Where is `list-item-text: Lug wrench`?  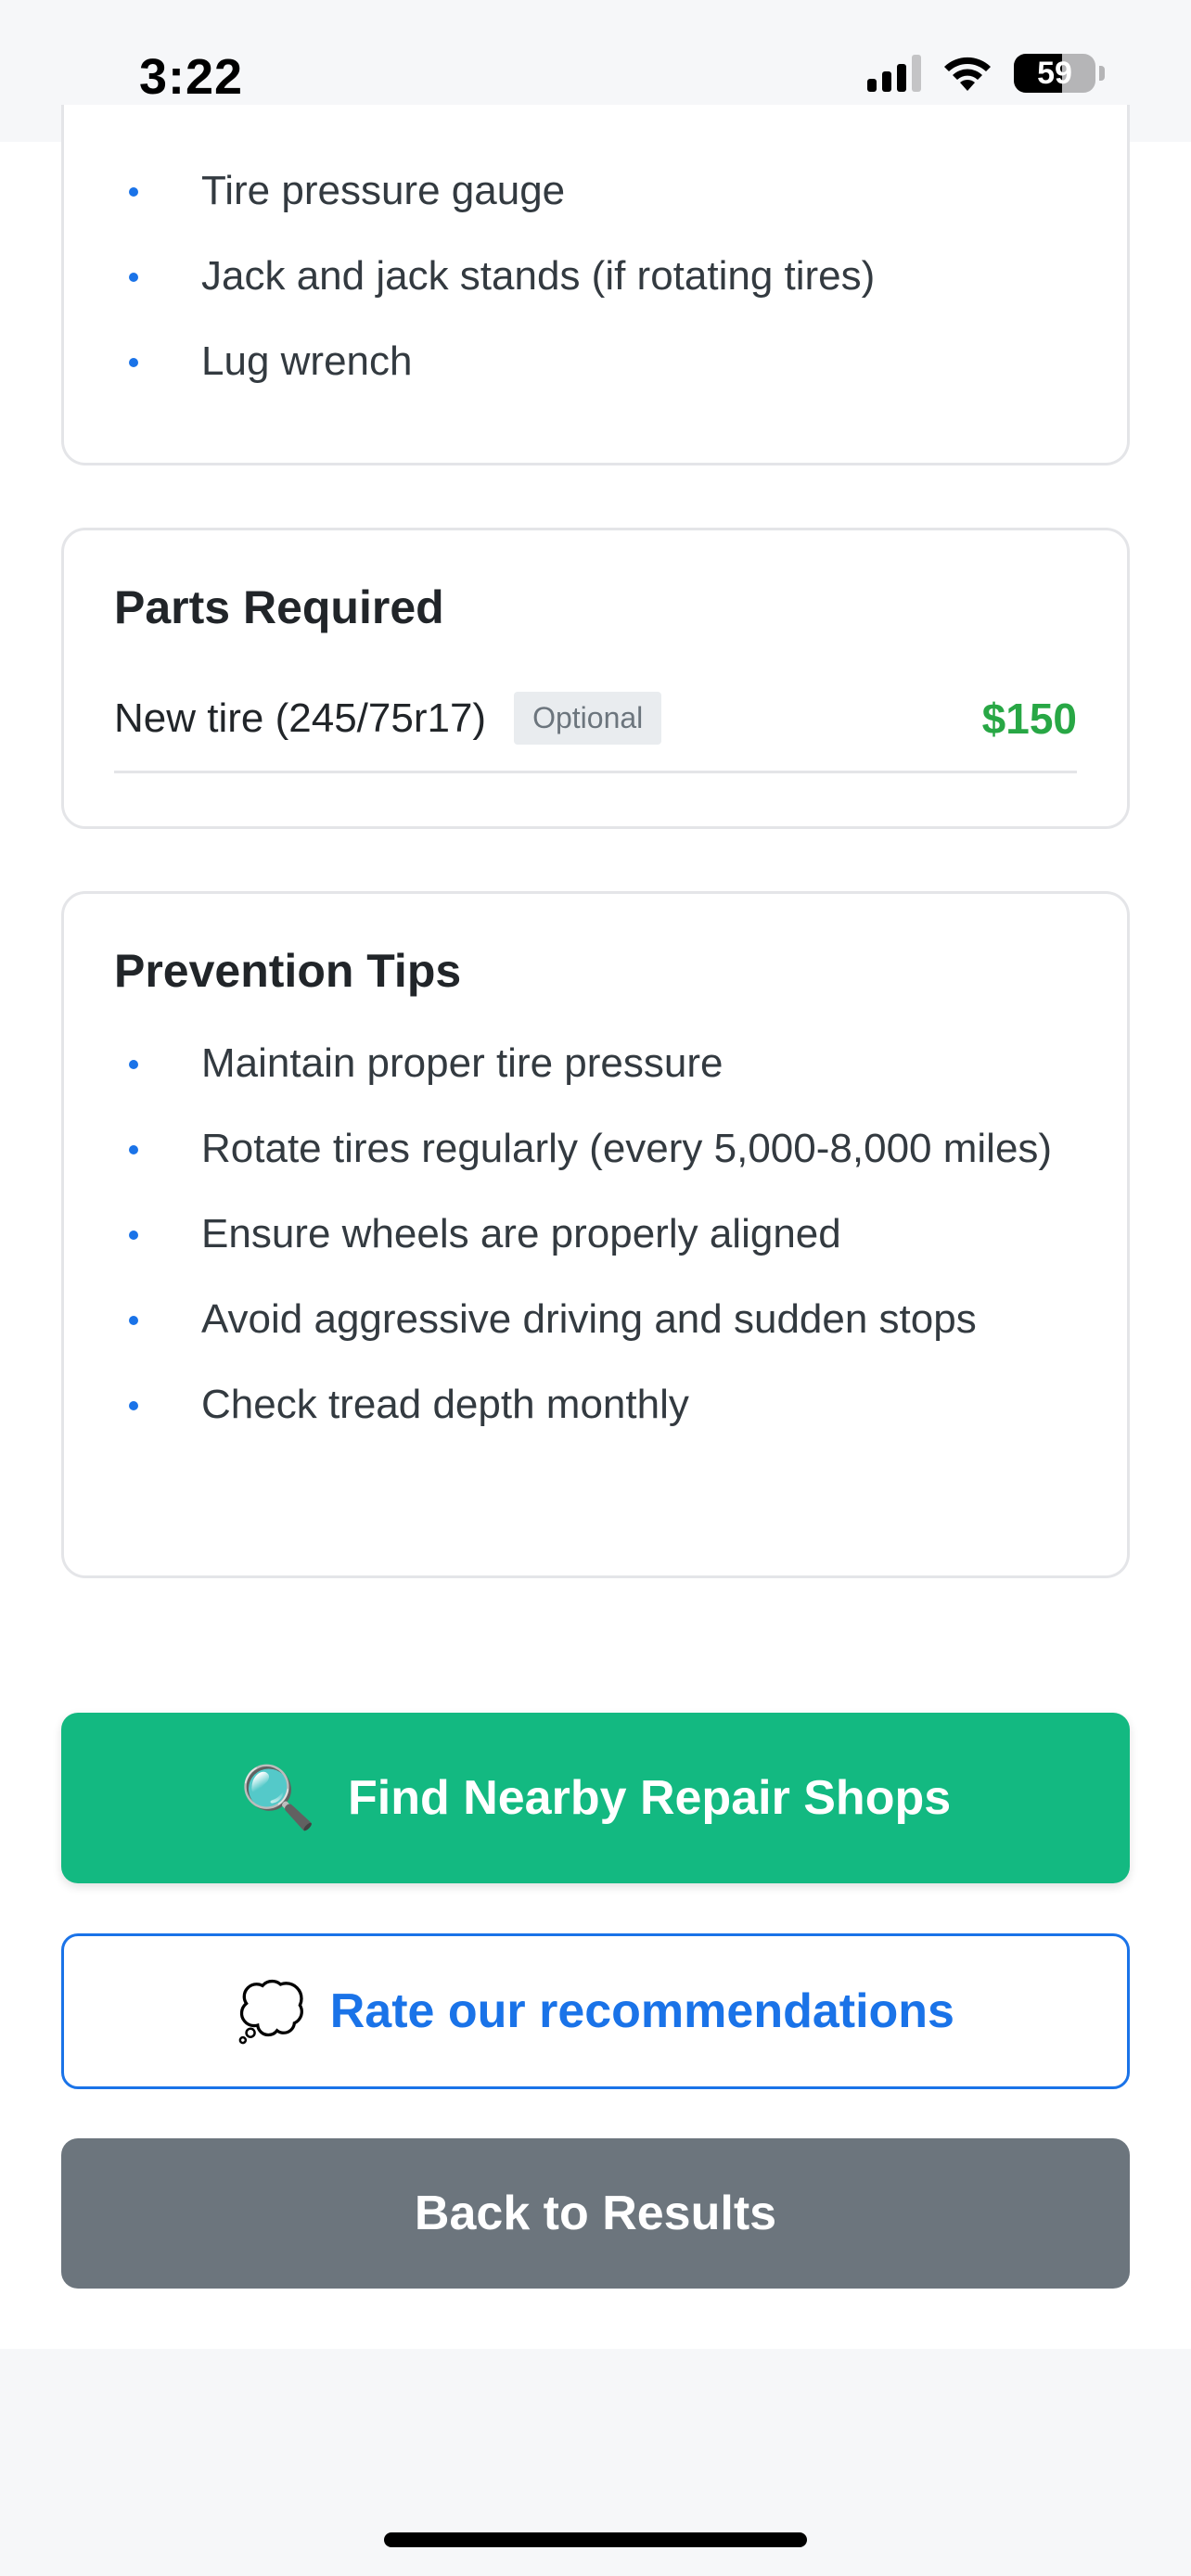
list-item-text: Lug wrench is located at coordinates (307, 361).